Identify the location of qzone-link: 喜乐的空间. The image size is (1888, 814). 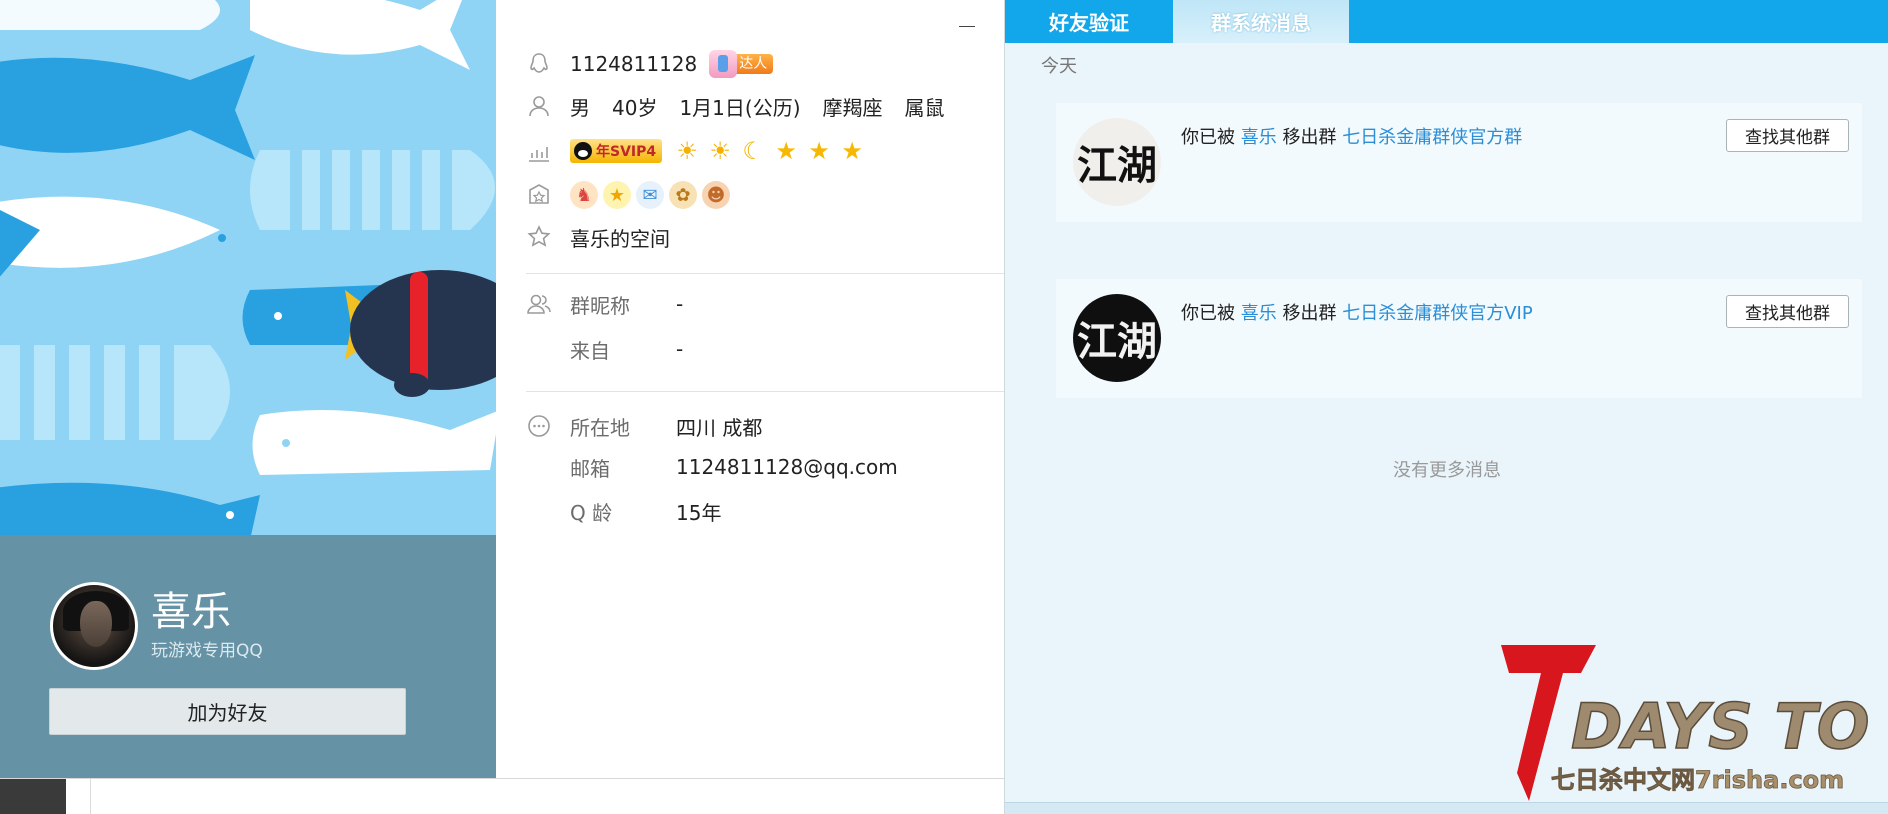
(620, 237).